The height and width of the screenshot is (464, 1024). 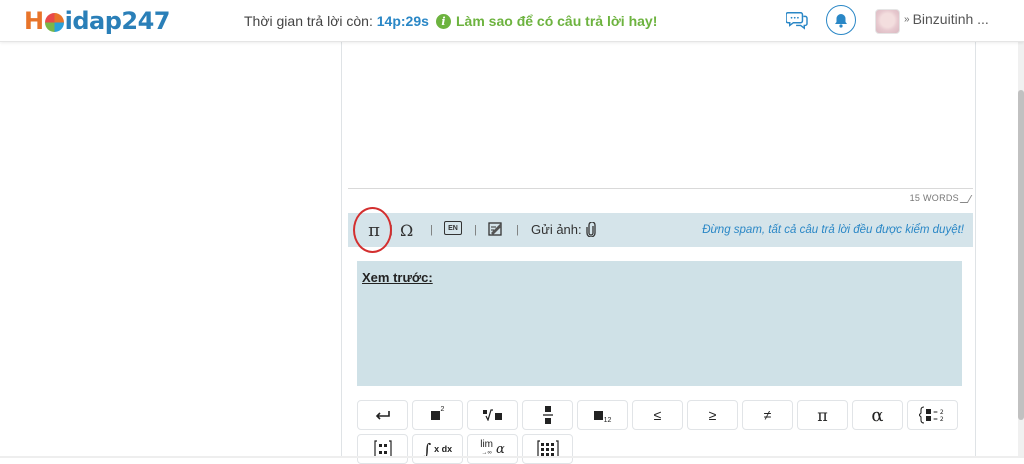 I want to click on draw-icon, so click(x=496, y=229).